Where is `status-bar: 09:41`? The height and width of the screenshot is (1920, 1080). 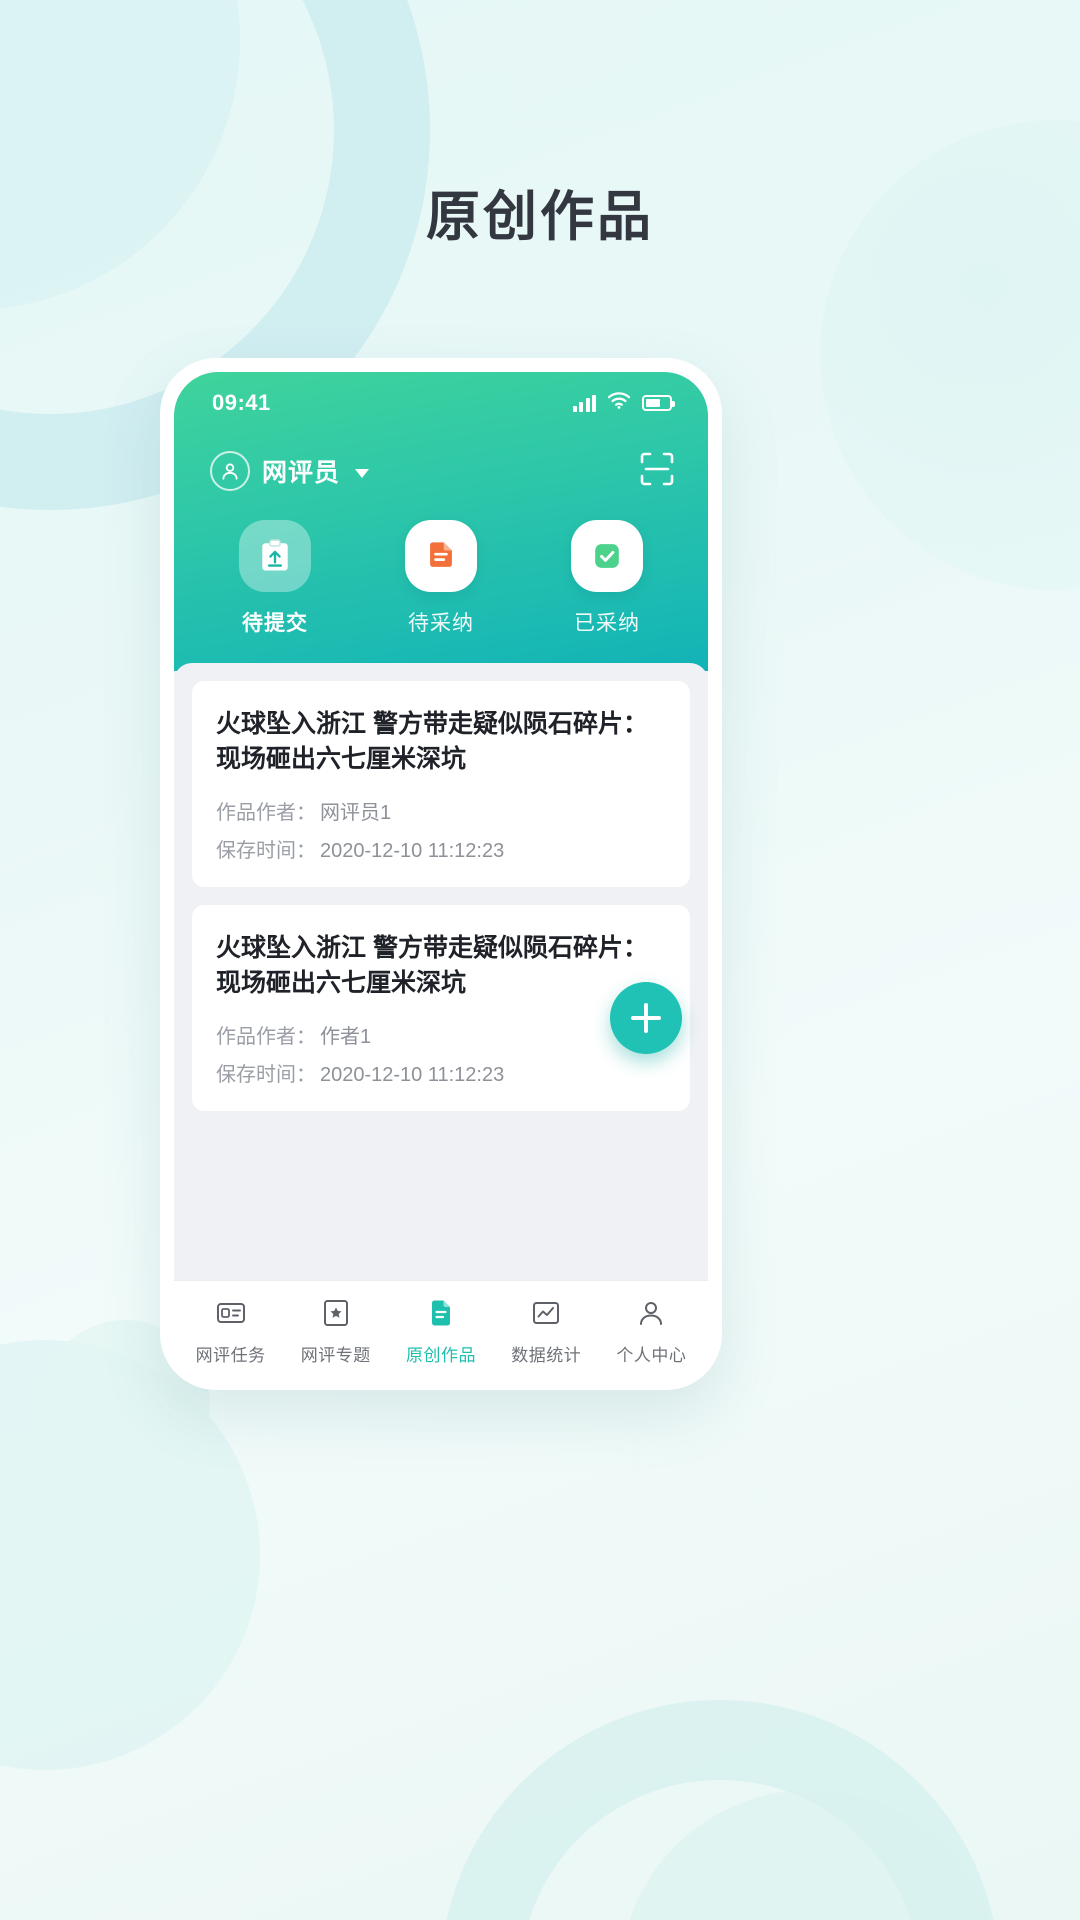
status-bar: 09:41 is located at coordinates (441, 403).